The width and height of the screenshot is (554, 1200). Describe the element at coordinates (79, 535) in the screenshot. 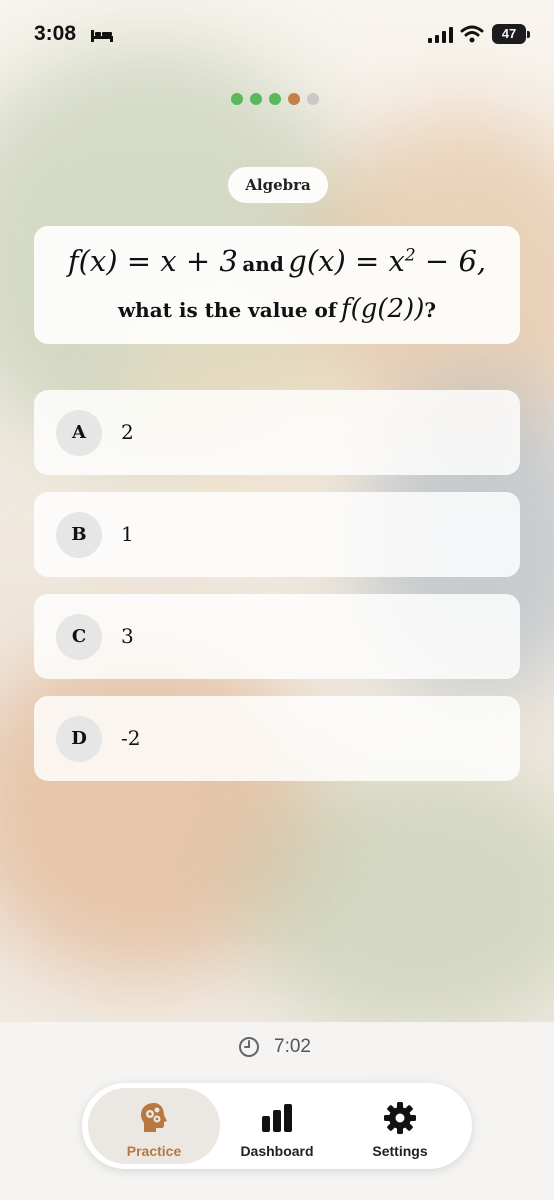

I see `option-letter: B` at that location.